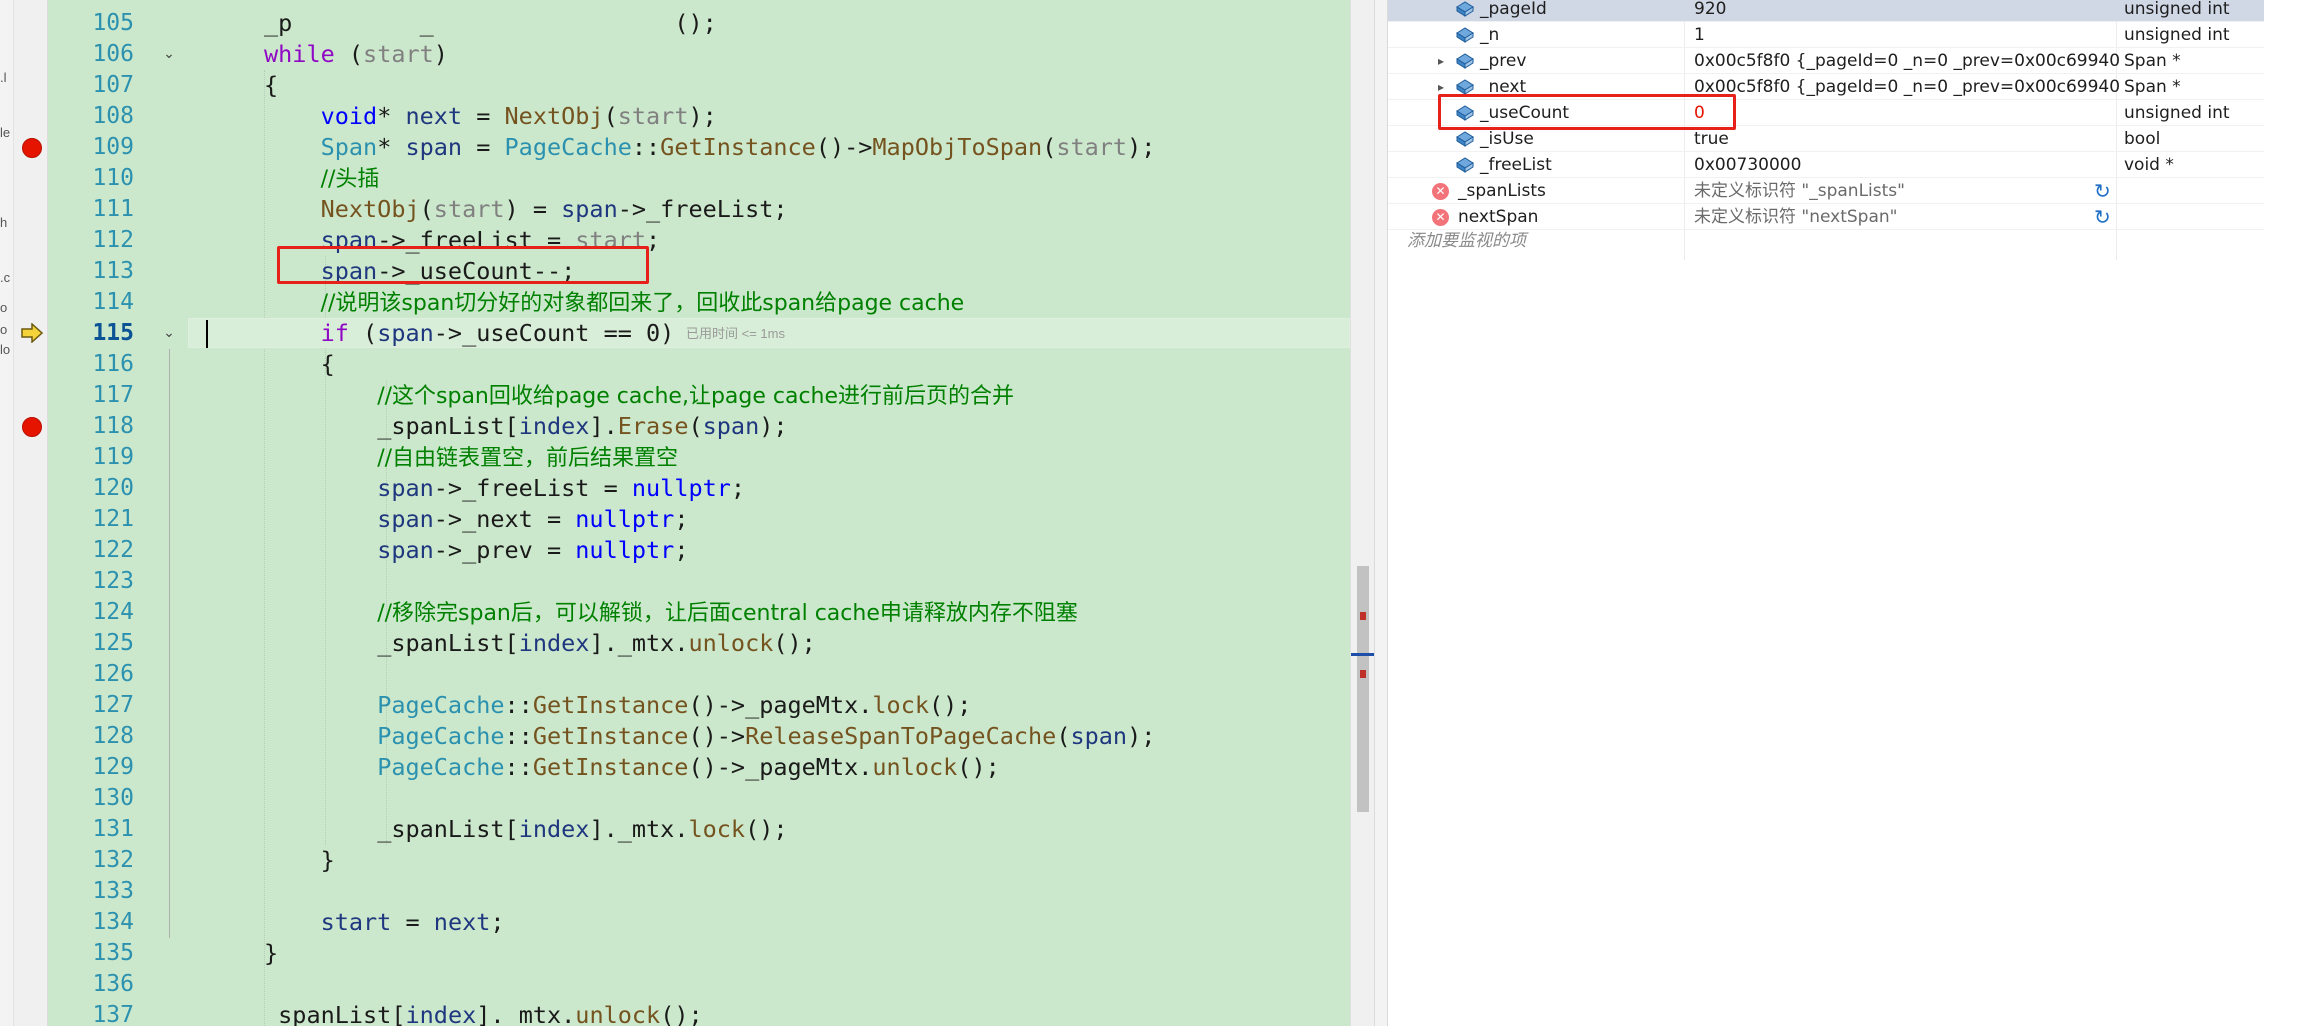  What do you see at coordinates (350, 179) in the screenshot?
I see `code-token: //头插` at bounding box center [350, 179].